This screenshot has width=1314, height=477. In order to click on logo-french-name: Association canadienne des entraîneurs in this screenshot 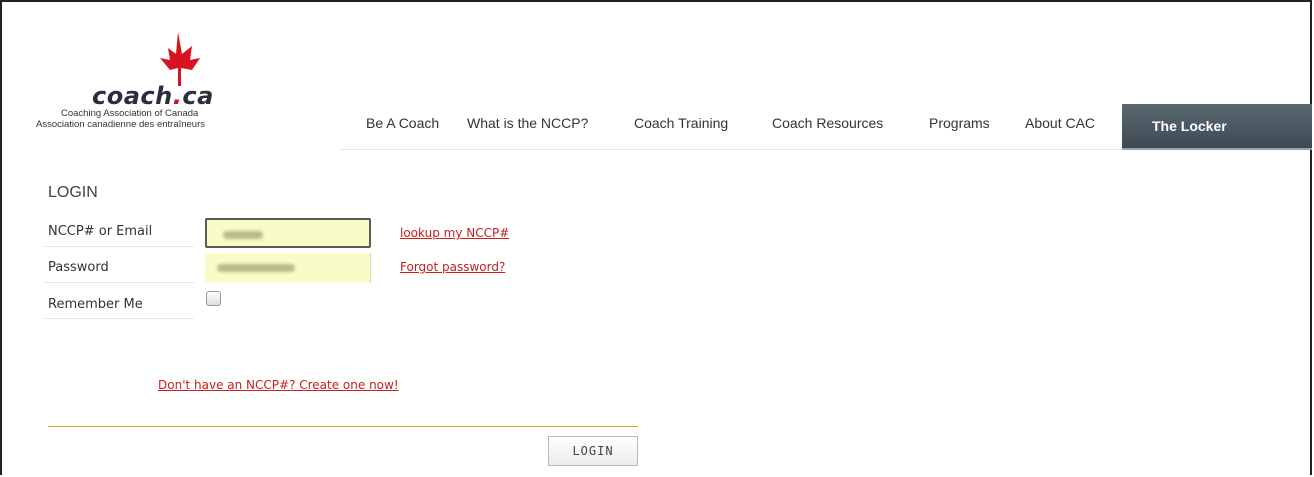, I will do `click(121, 124)`.